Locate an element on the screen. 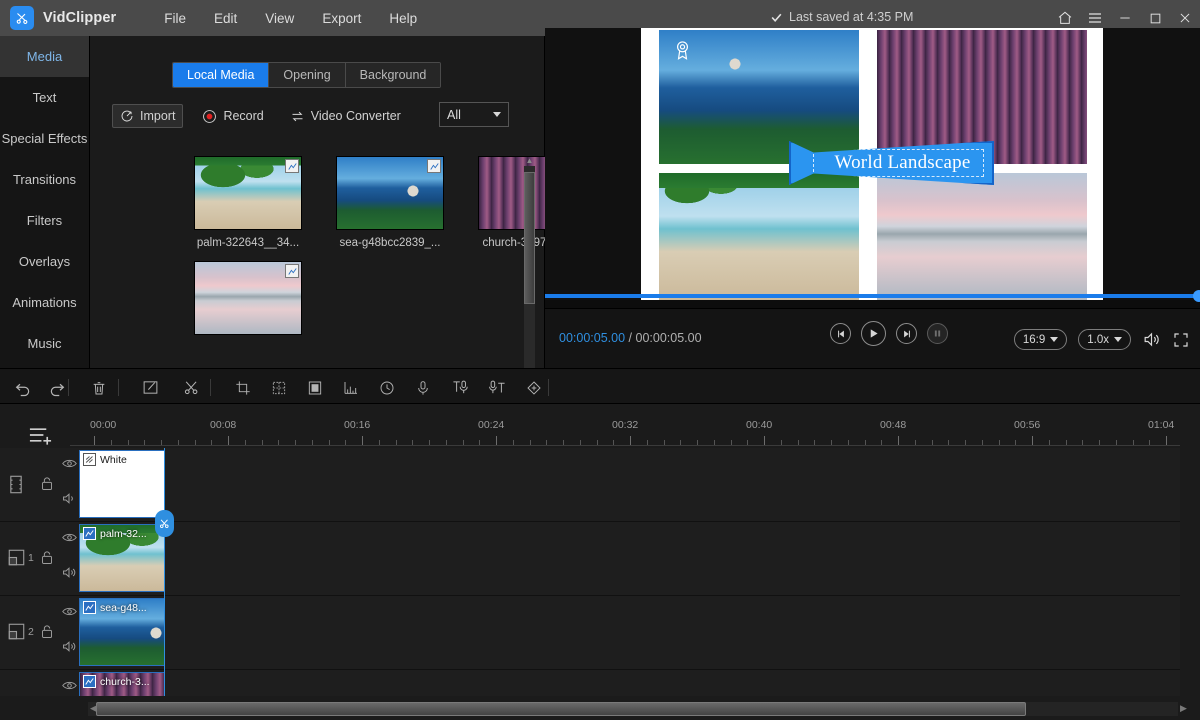  timeline-playhead is located at coordinates (164, 572).